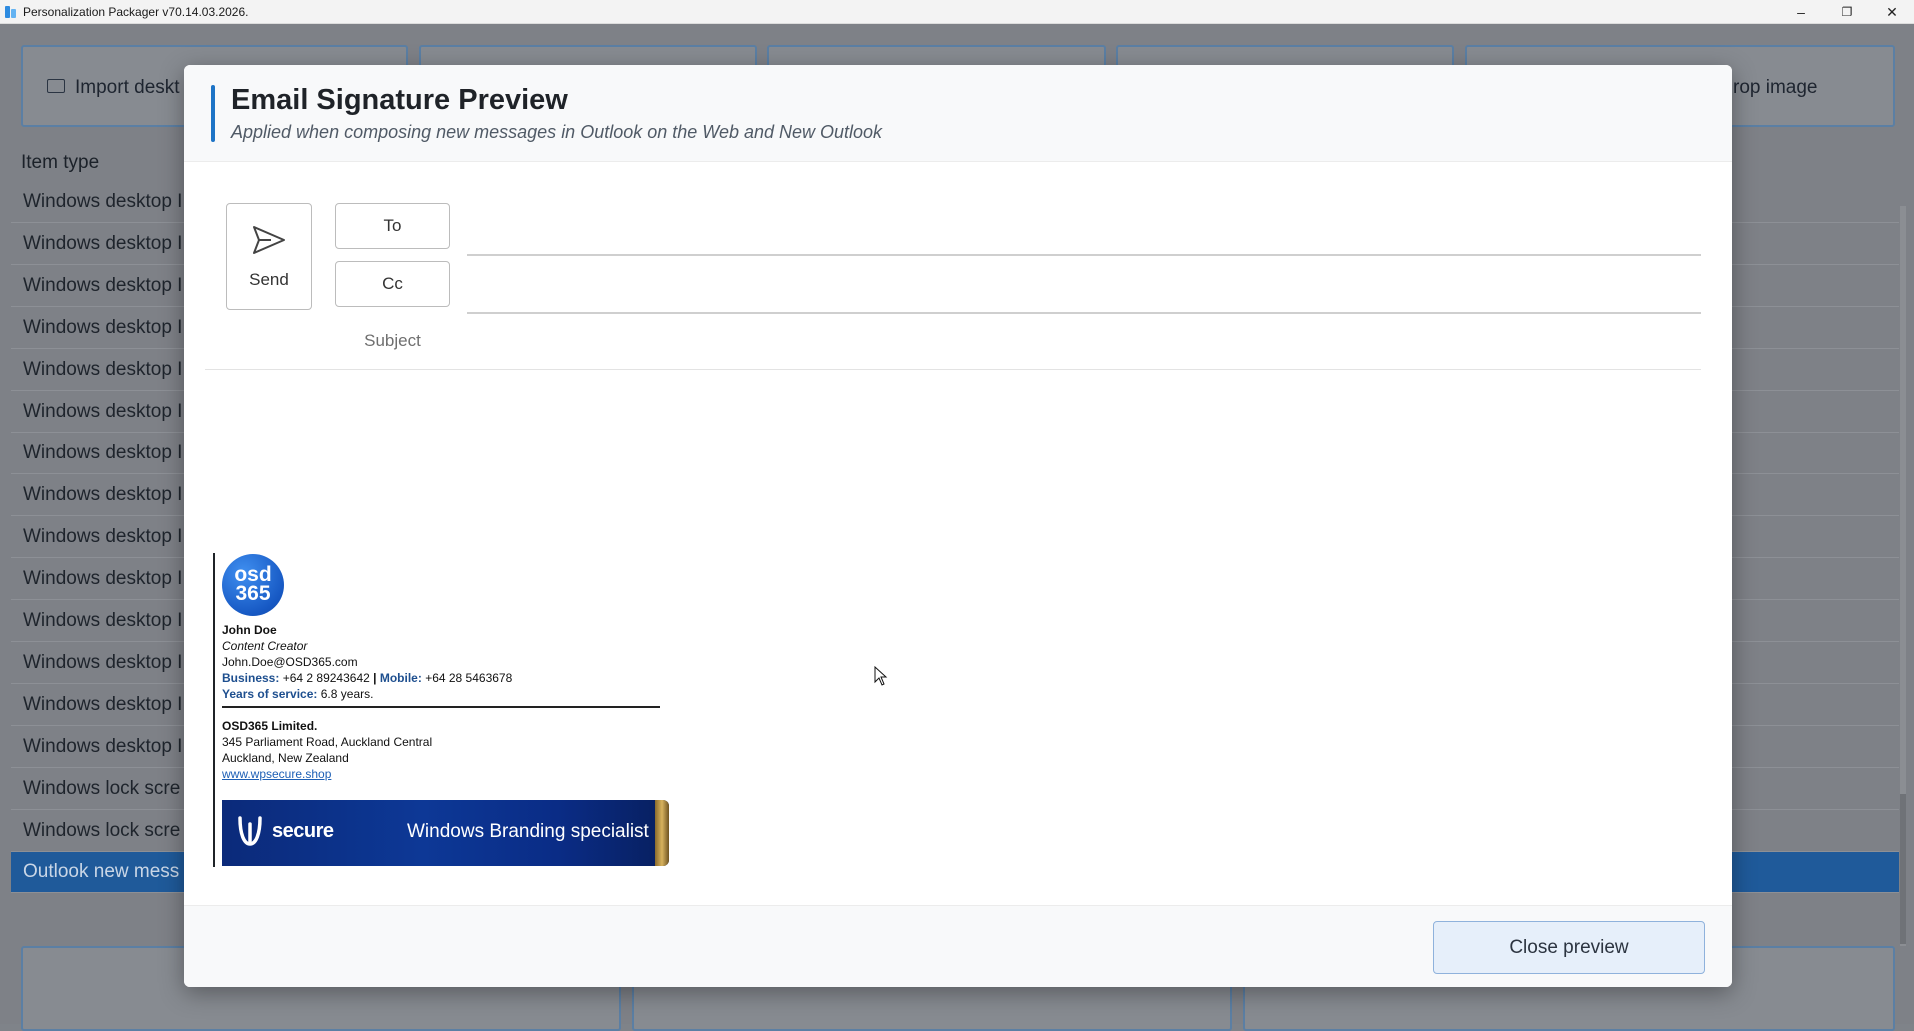 The height and width of the screenshot is (1031, 1914). I want to click on subject-divider, so click(953, 369).